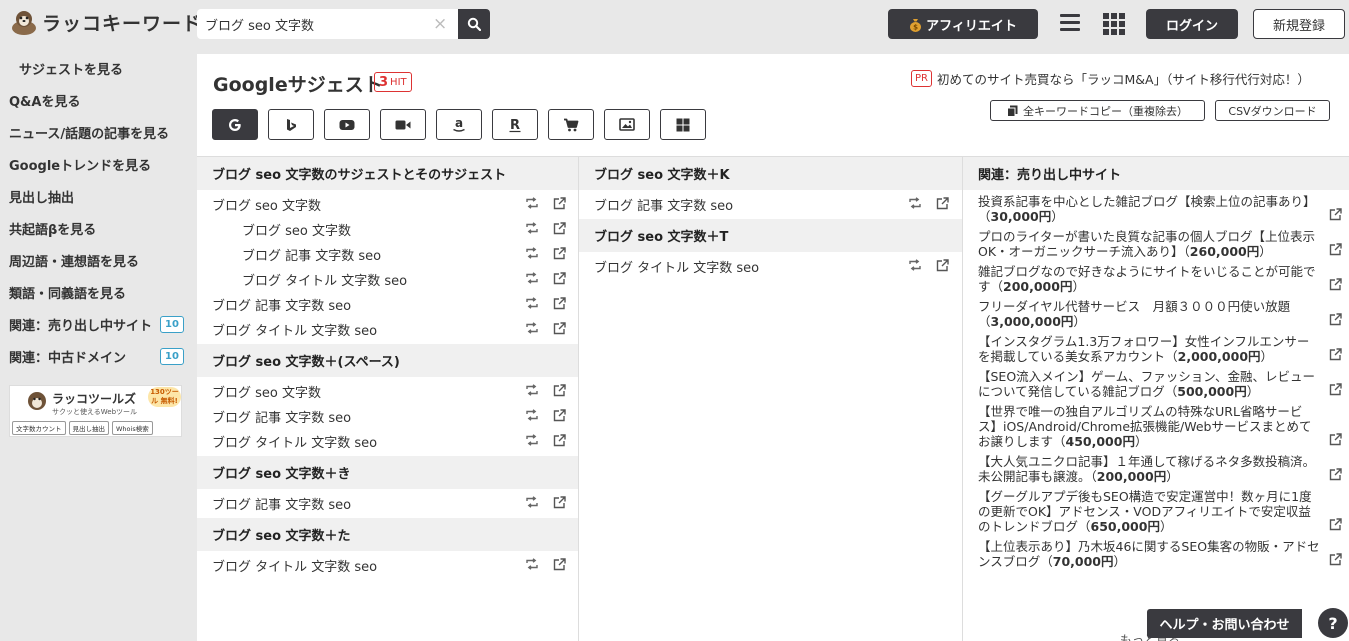  I want to click on tab-apps, so click(683, 124).